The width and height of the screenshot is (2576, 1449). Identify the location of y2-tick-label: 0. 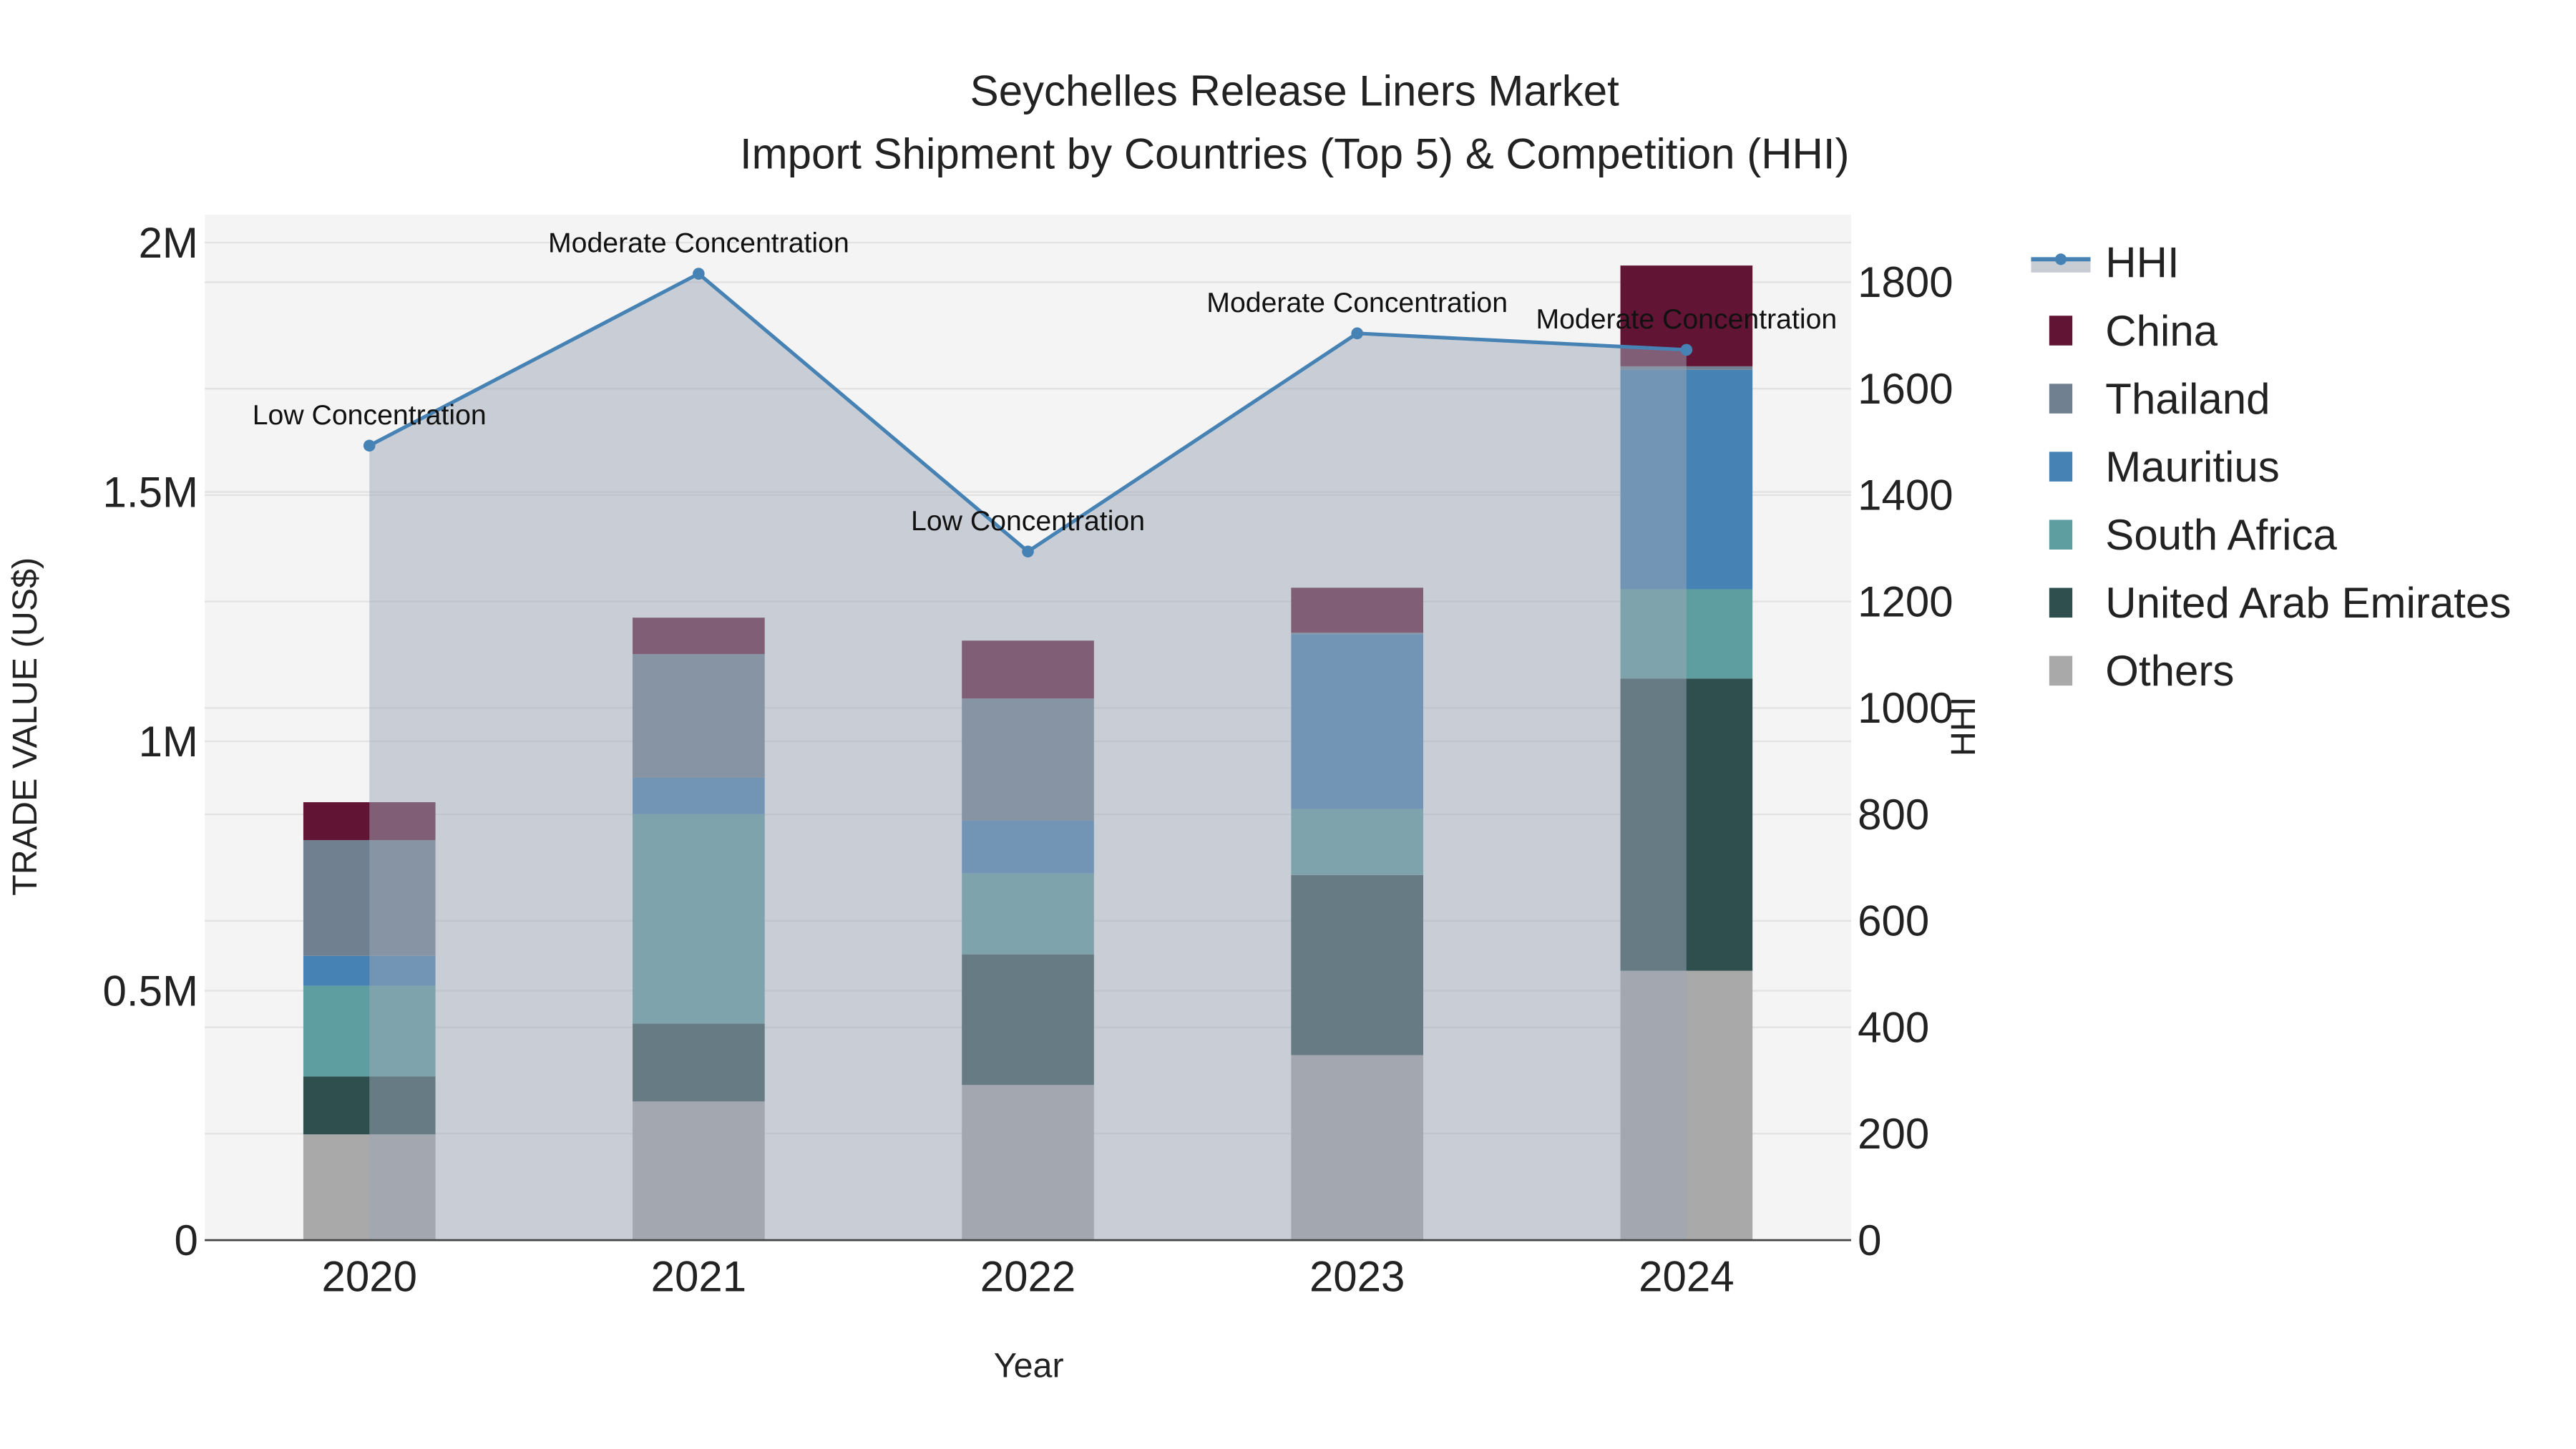
(1869, 1240).